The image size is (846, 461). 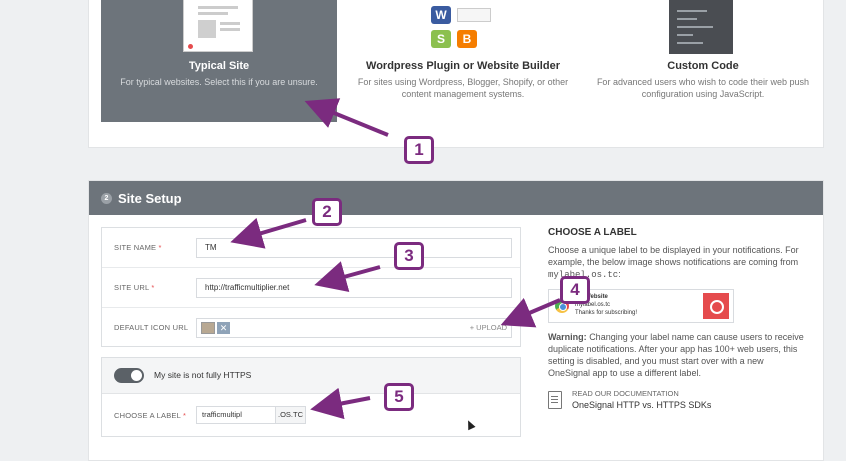 I want to click on callout-2: 2, so click(x=327, y=212).